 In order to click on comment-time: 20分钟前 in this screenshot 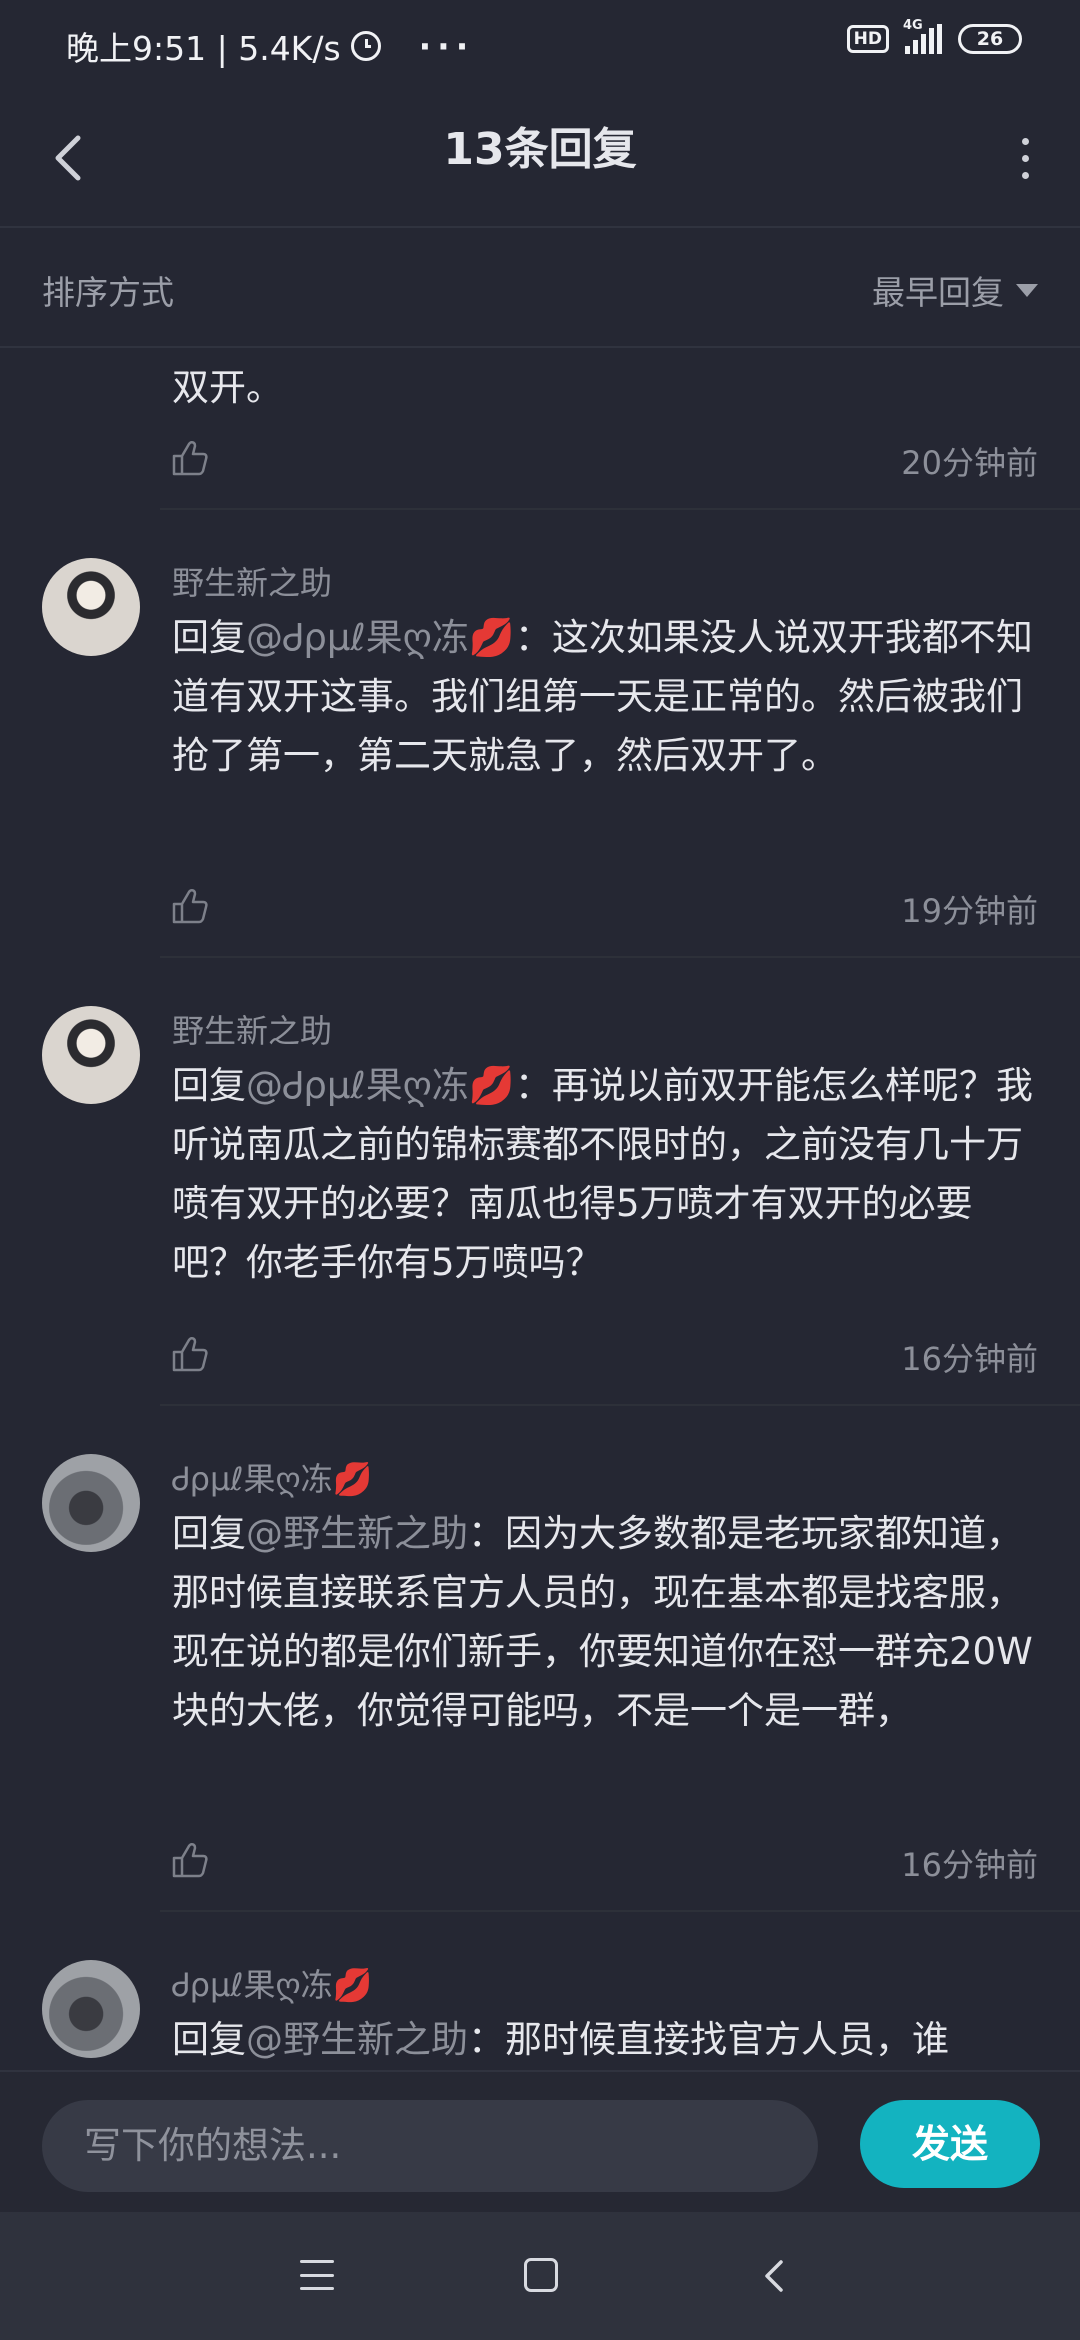, I will do `click(969, 463)`.